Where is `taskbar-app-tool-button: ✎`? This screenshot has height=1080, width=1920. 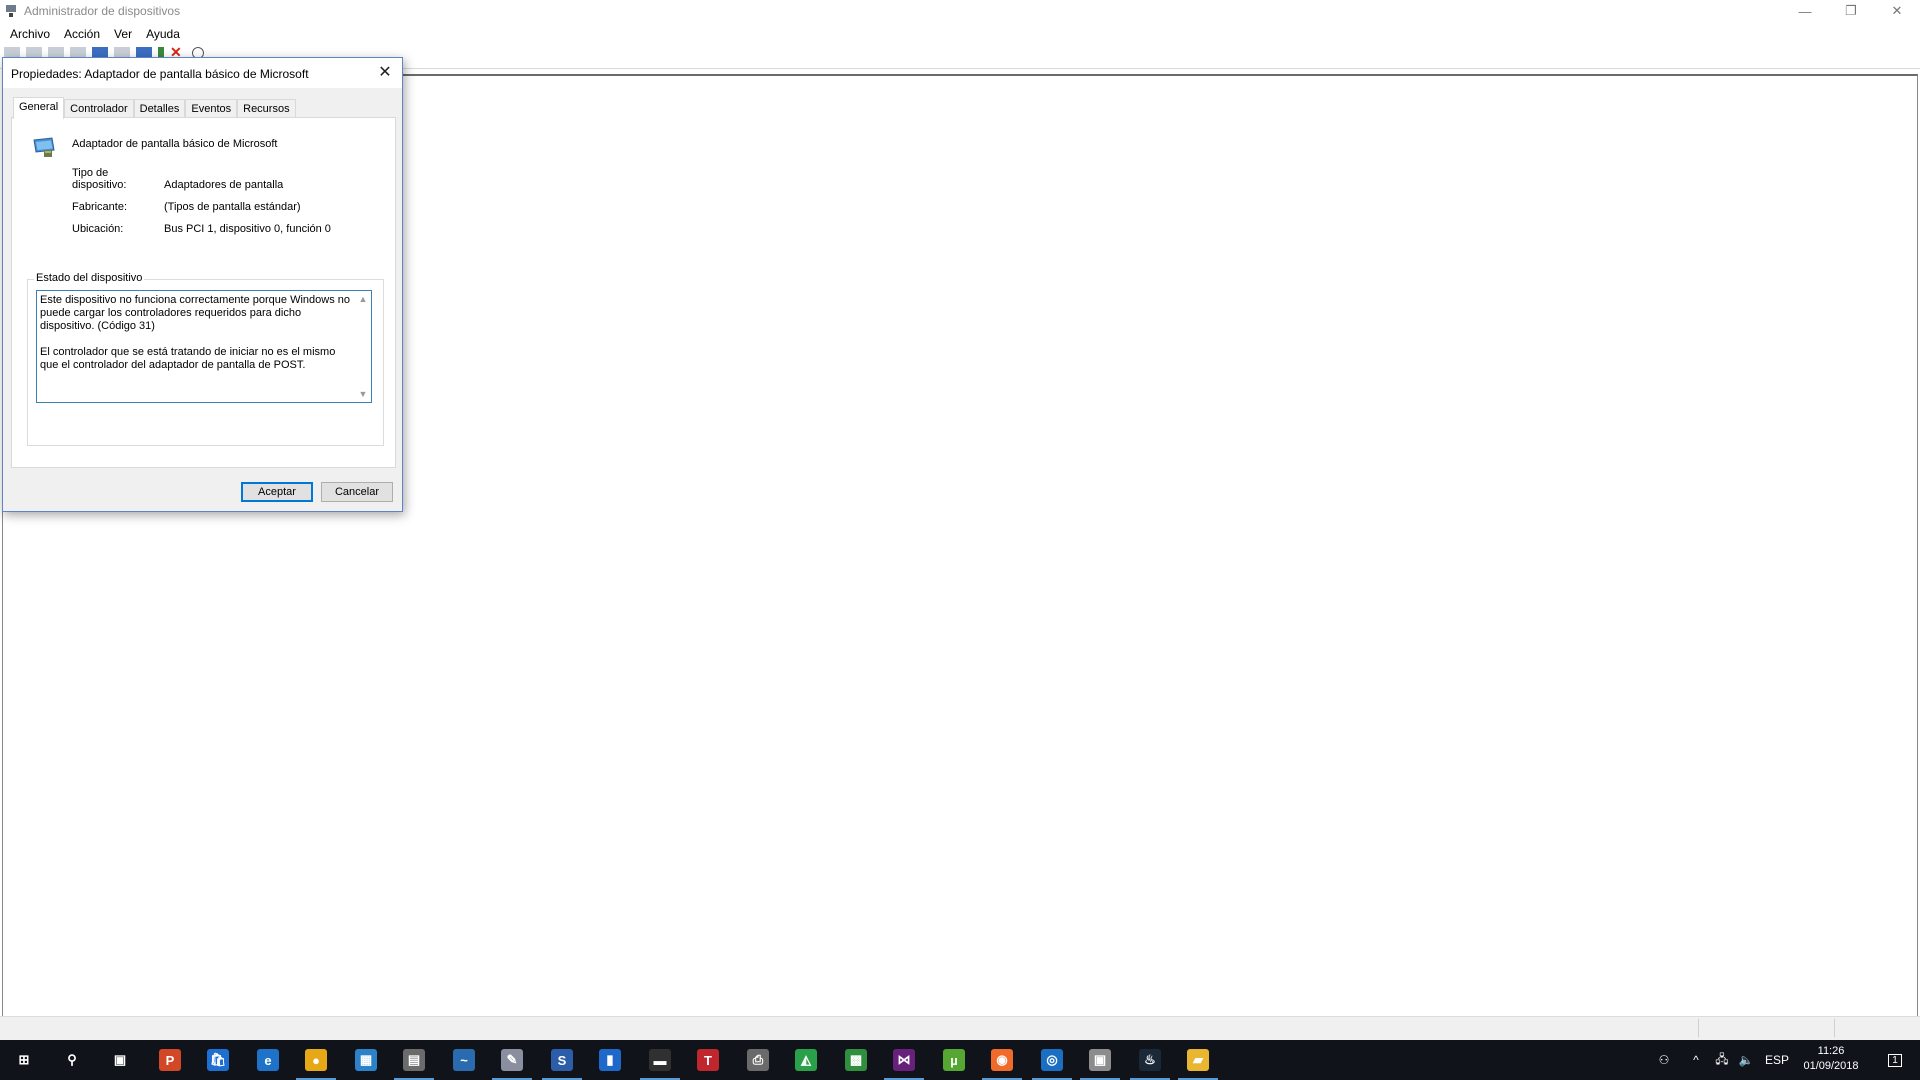 taskbar-app-tool-button: ✎ is located at coordinates (512, 1060).